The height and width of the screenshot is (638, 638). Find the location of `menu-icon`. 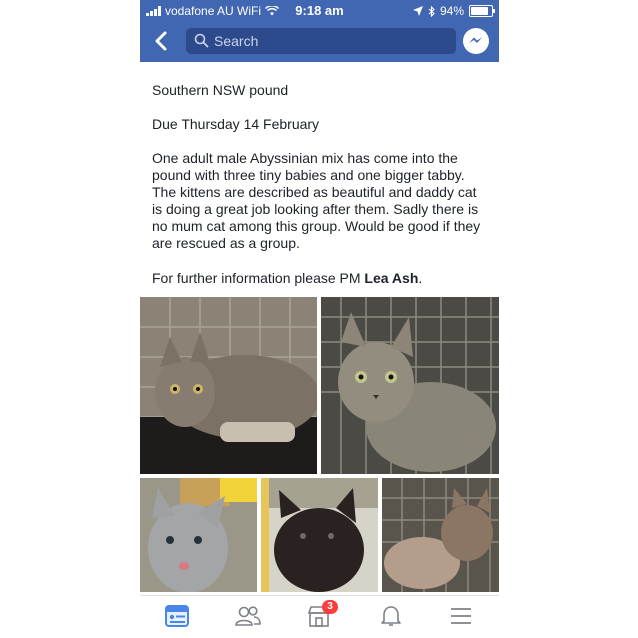

menu-icon is located at coordinates (461, 616).